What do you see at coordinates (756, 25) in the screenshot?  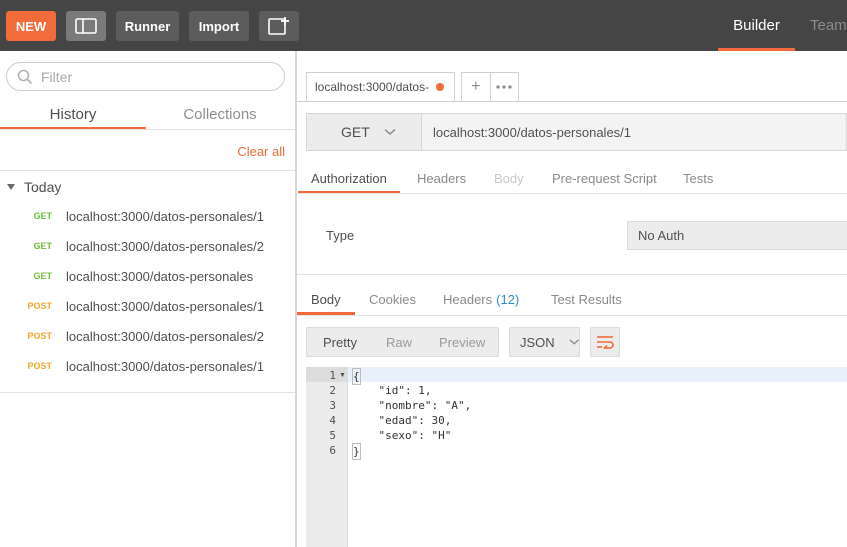 I see `tab-builder: Builder` at bounding box center [756, 25].